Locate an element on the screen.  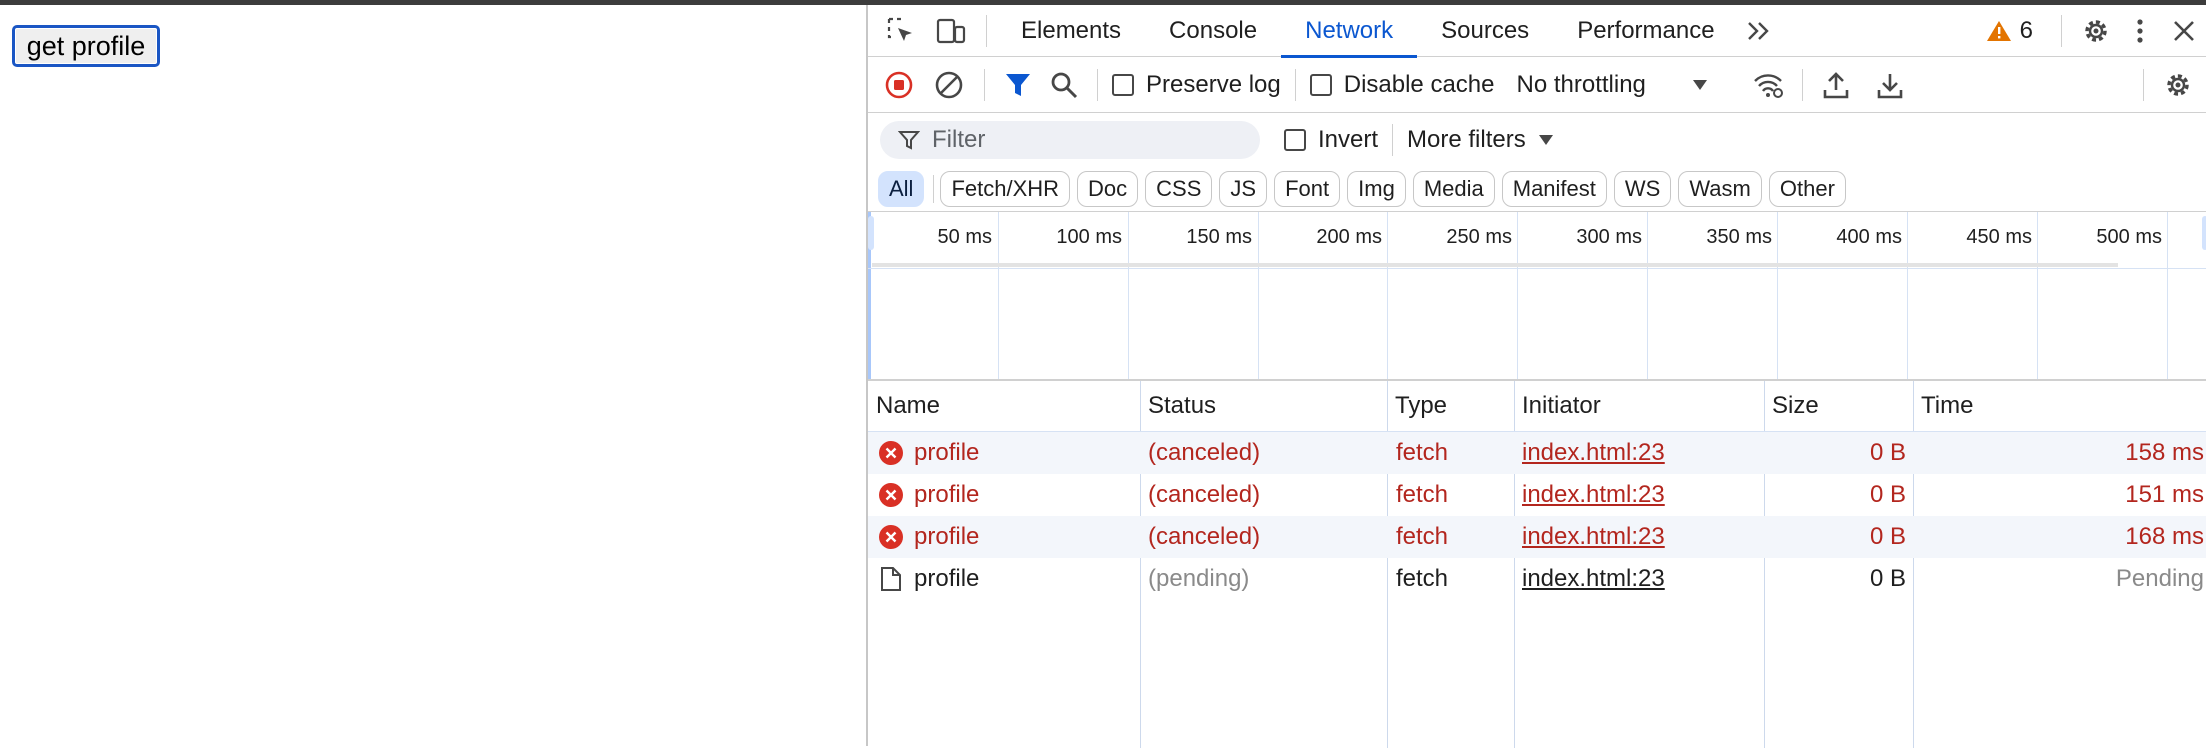
close-devtools-icon is located at coordinates (2183, 31).